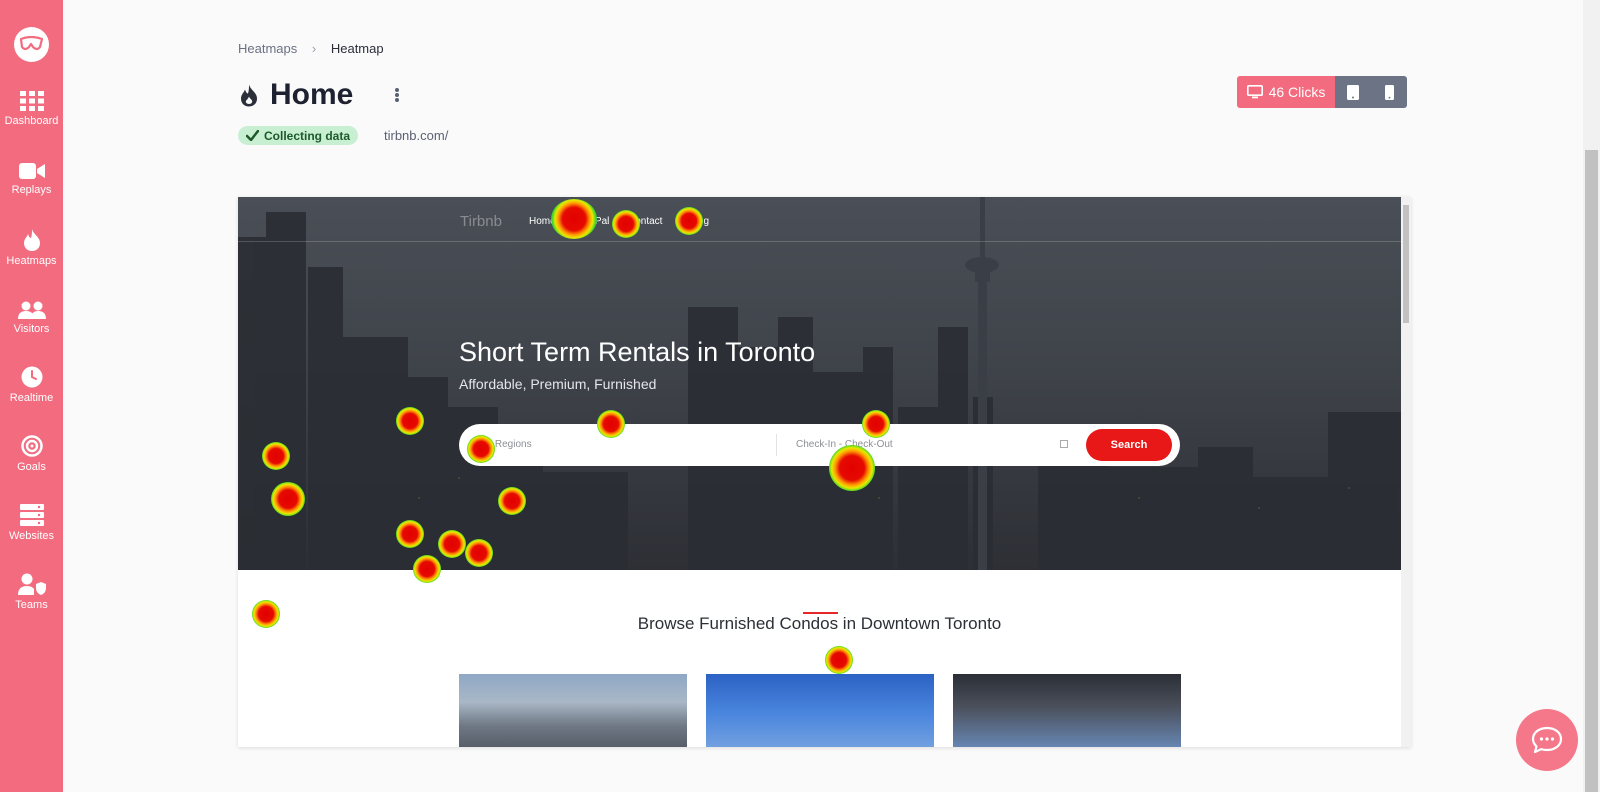 Image resolution: width=1600 pixels, height=792 pixels. What do you see at coordinates (506, 444) in the screenshot?
I see `region-select: All Regions` at bounding box center [506, 444].